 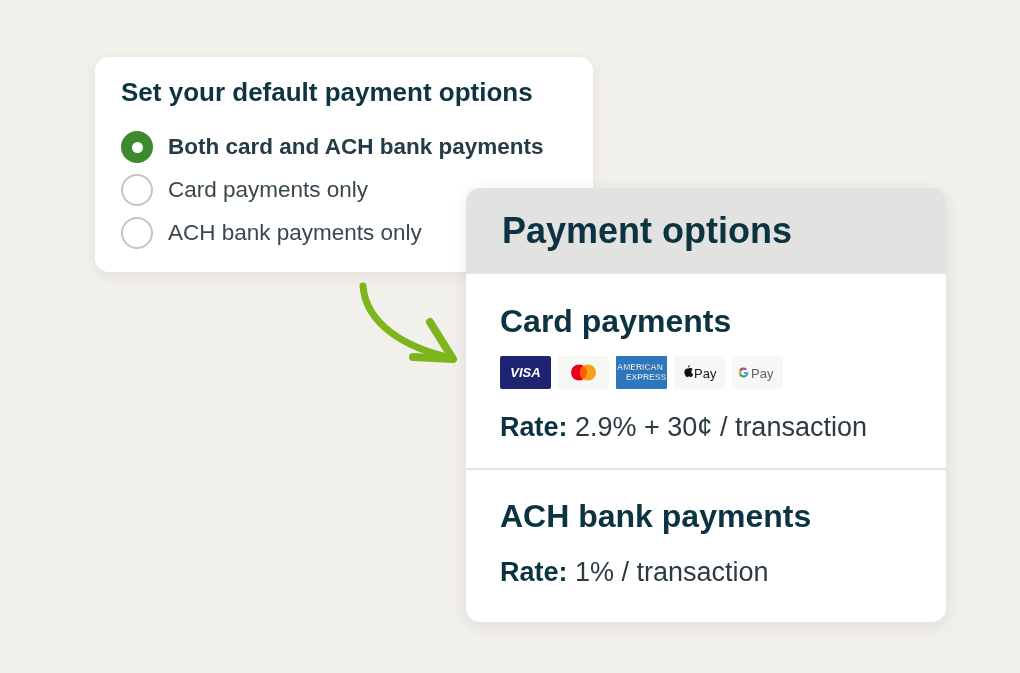 What do you see at coordinates (757, 372) in the screenshot?
I see `google-pay-logo: Pay` at bounding box center [757, 372].